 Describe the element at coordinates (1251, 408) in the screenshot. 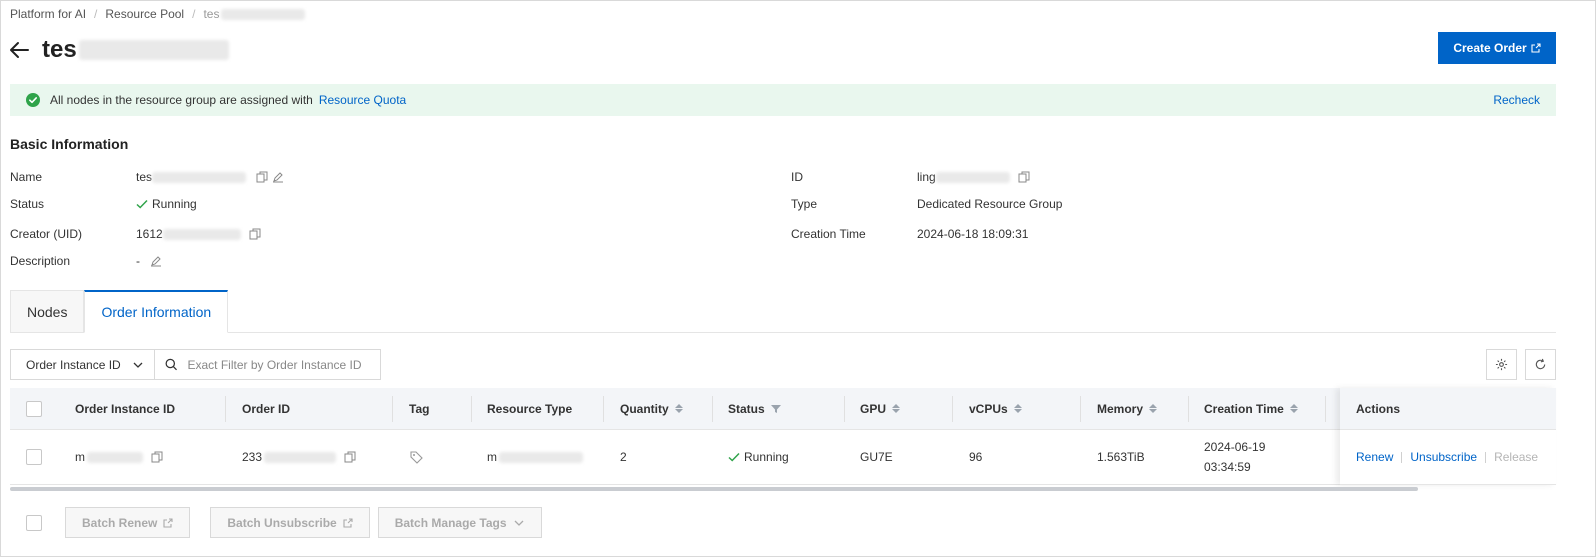

I see `col-creation-time: Creation Time` at that location.